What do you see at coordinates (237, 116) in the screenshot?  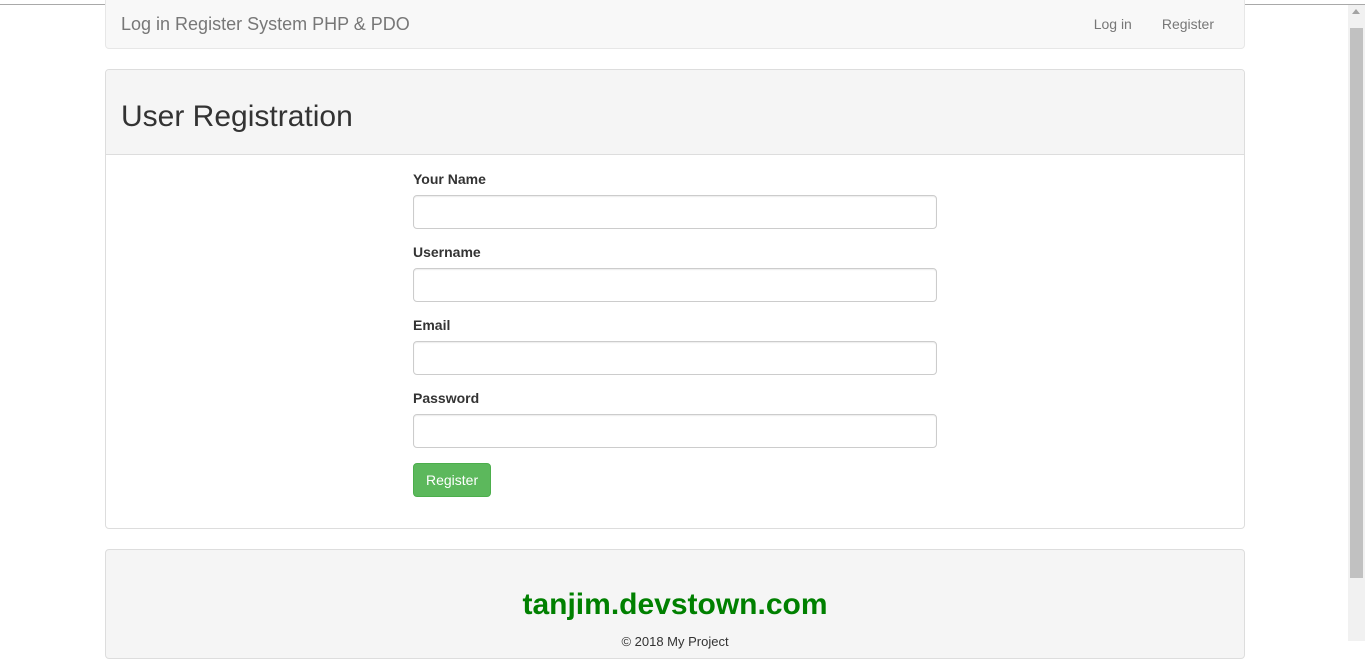 I see `page-title: User Registration` at bounding box center [237, 116].